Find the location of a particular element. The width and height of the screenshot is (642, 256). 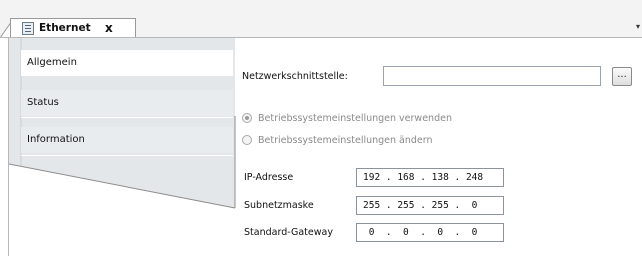

interface-label: Netzwerkschnittstelle: is located at coordinates (295, 76).